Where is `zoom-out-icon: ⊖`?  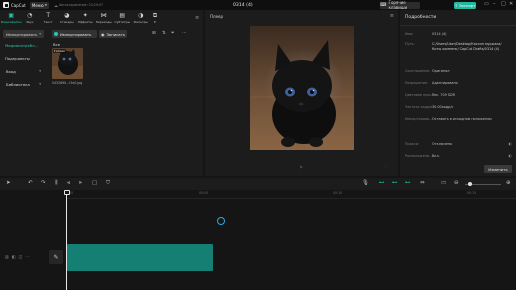
zoom-out-icon: ⊖ is located at coordinates (456, 183).